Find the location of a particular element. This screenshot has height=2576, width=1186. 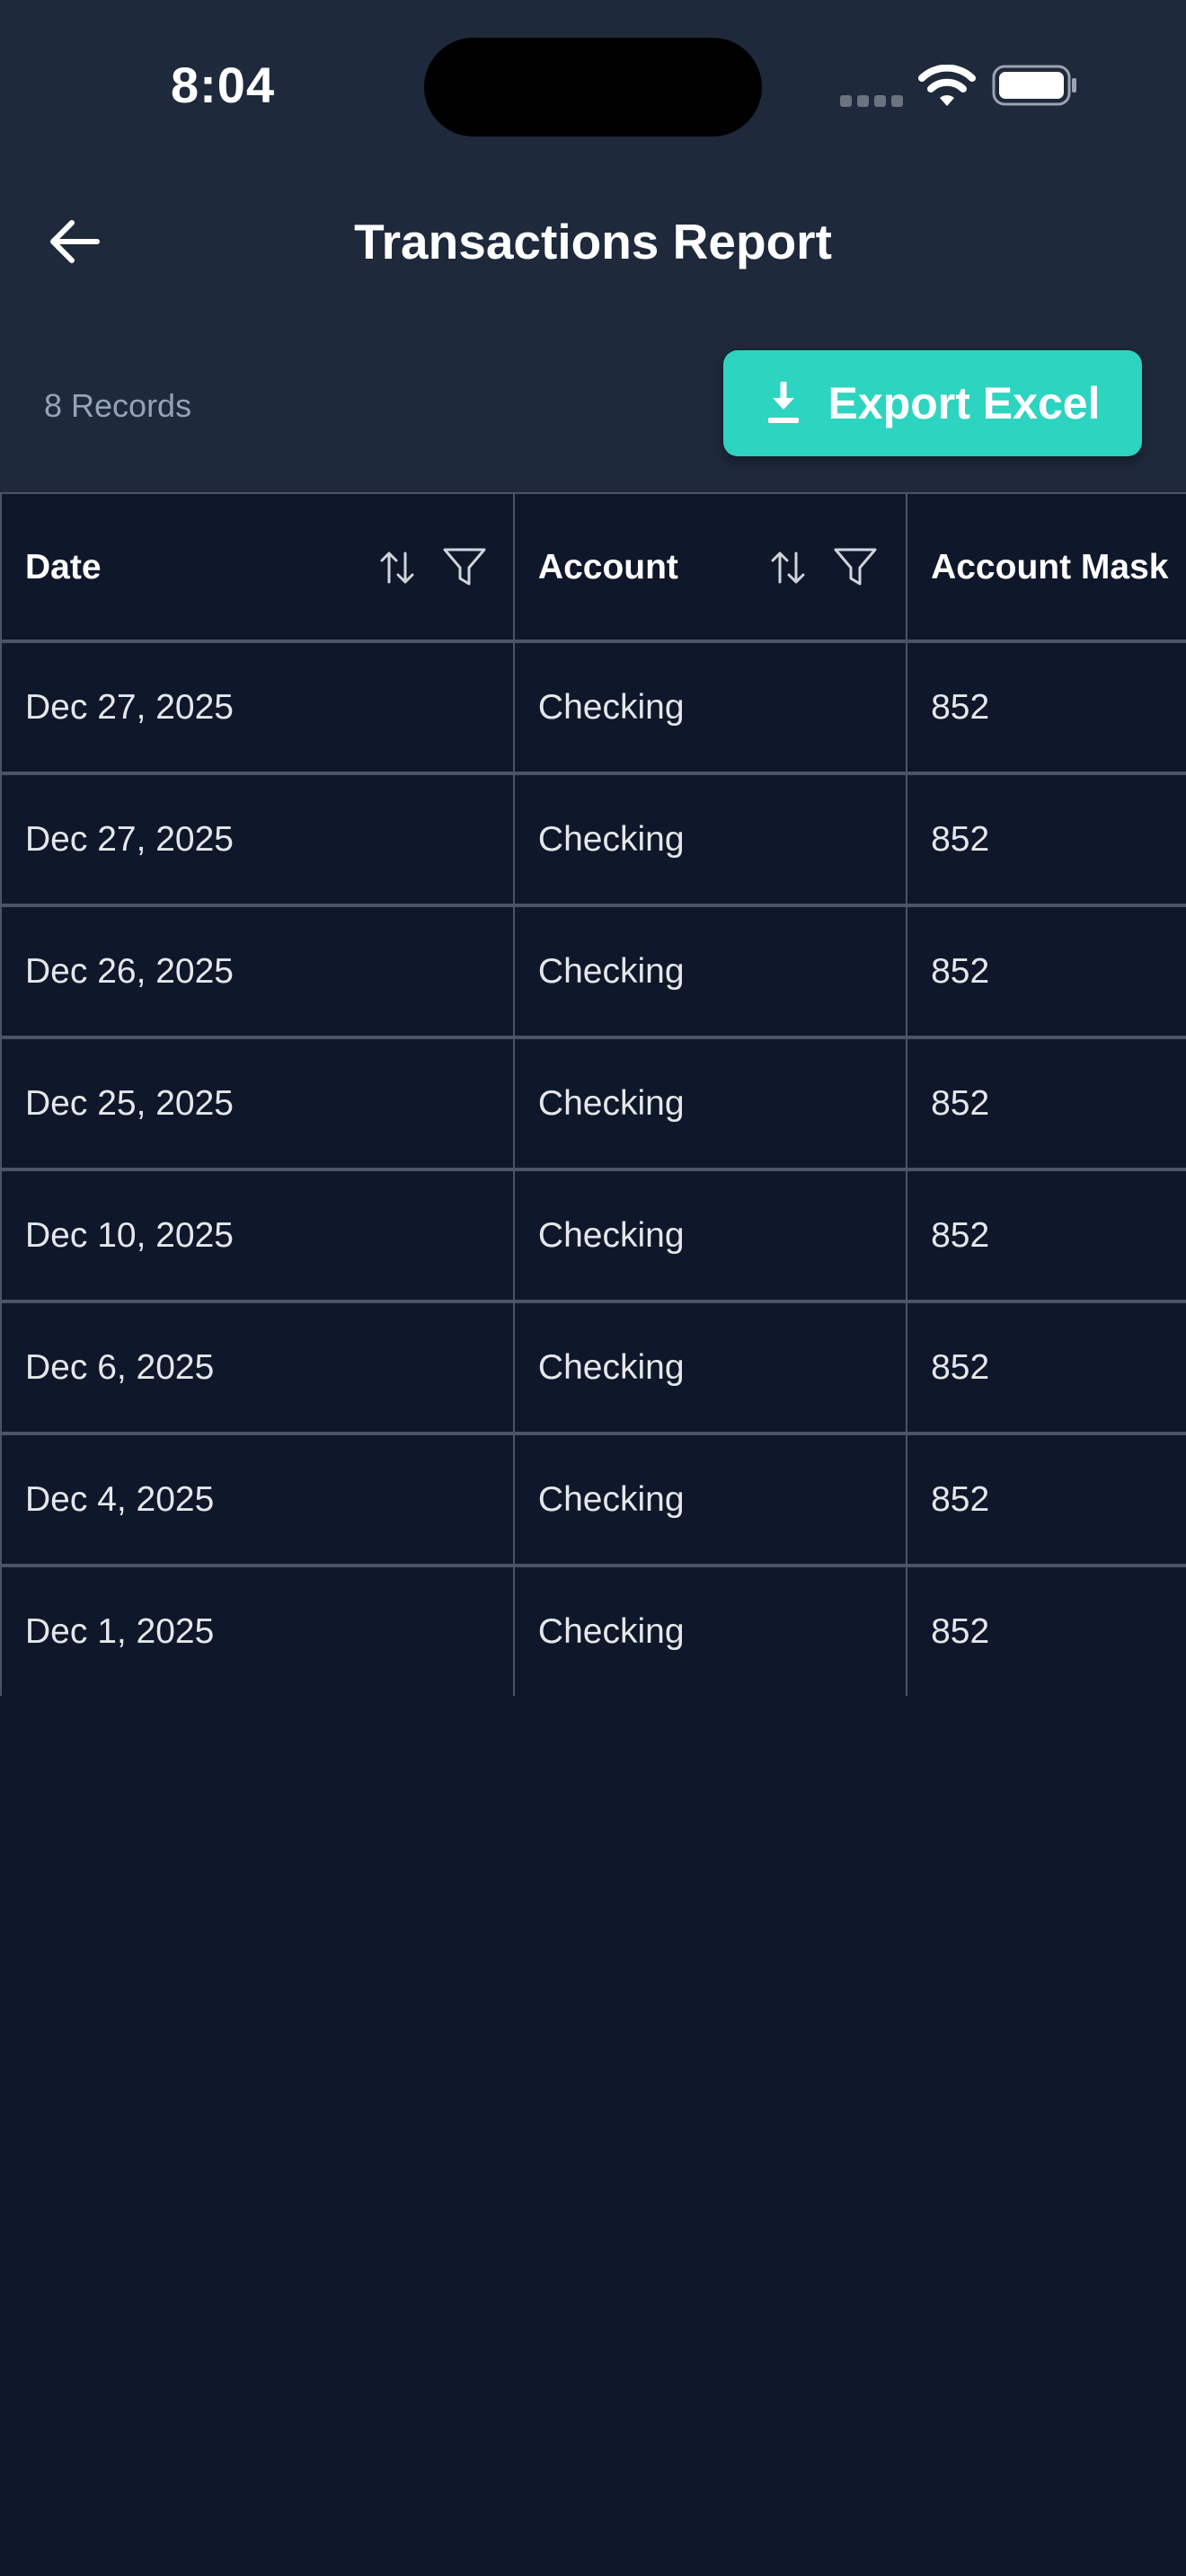

date-cell: Dec 25, 2025 is located at coordinates (257, 1103).